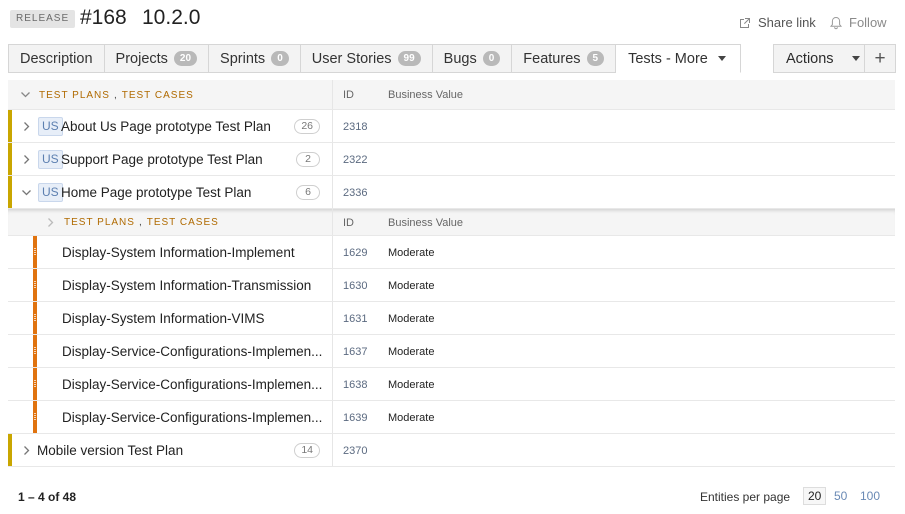 This screenshot has height=514, width=905. Describe the element at coordinates (815, 496) in the screenshot. I see `page-size-20: 20` at that location.